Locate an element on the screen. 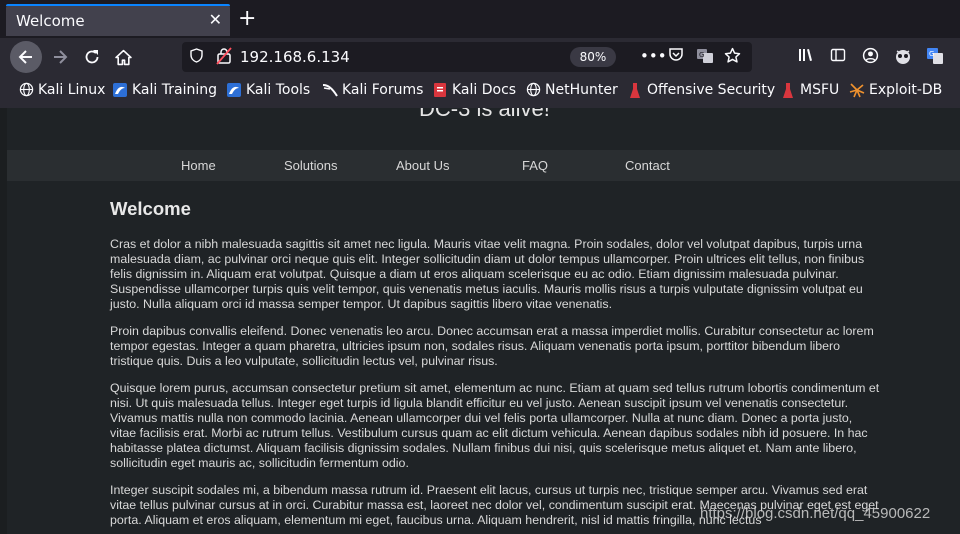  sidebar-icon is located at coordinates (838, 57).